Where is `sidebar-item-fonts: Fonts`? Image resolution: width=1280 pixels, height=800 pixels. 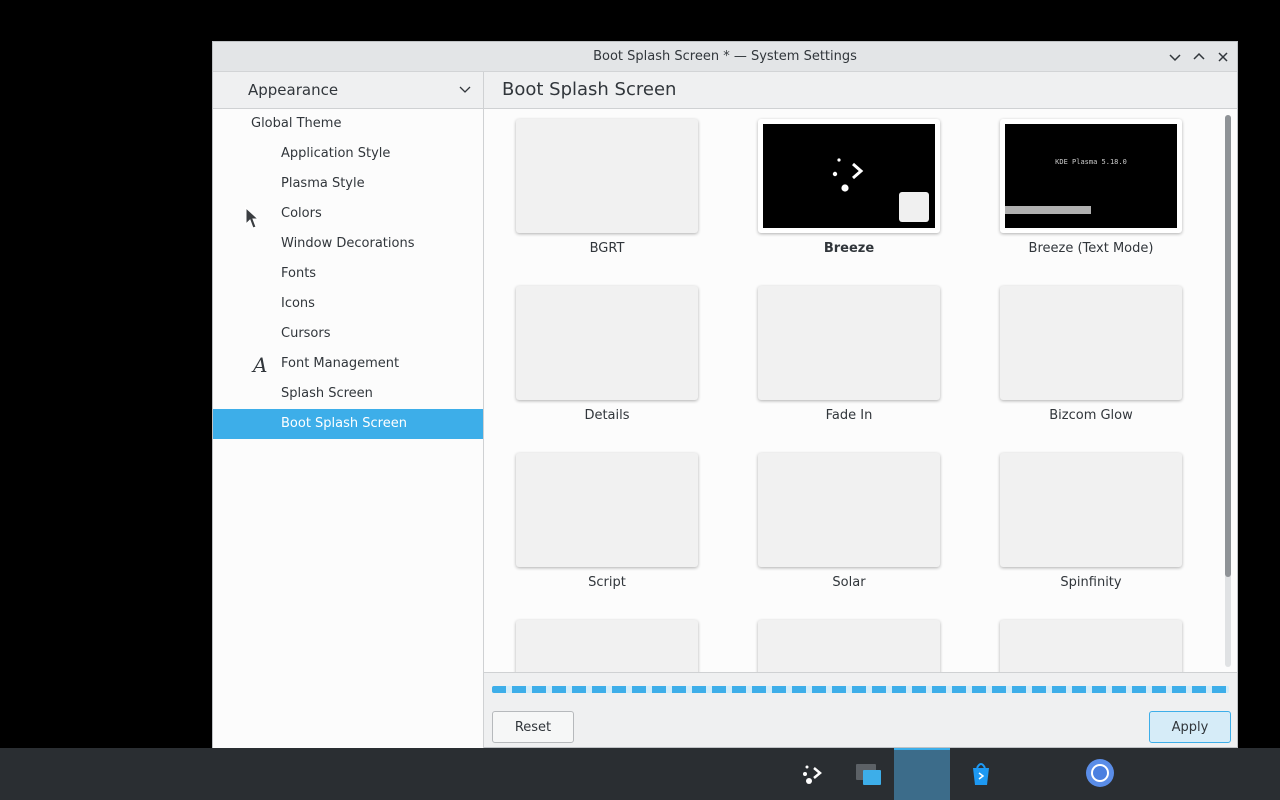
sidebar-item-fonts: Fonts is located at coordinates (348, 274).